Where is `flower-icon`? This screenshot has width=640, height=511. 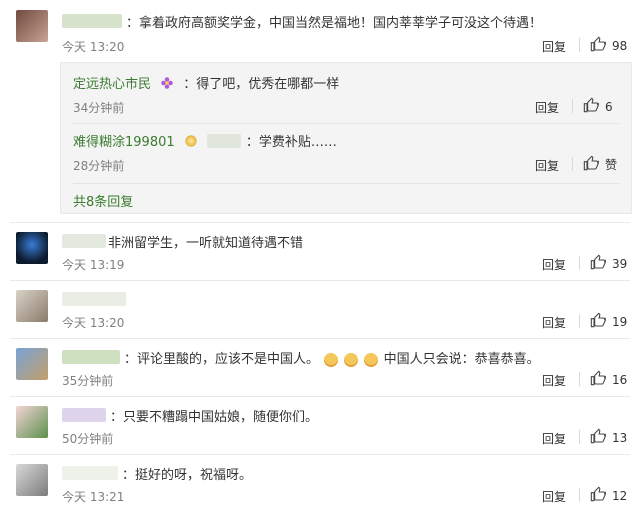 flower-icon is located at coordinates (167, 82).